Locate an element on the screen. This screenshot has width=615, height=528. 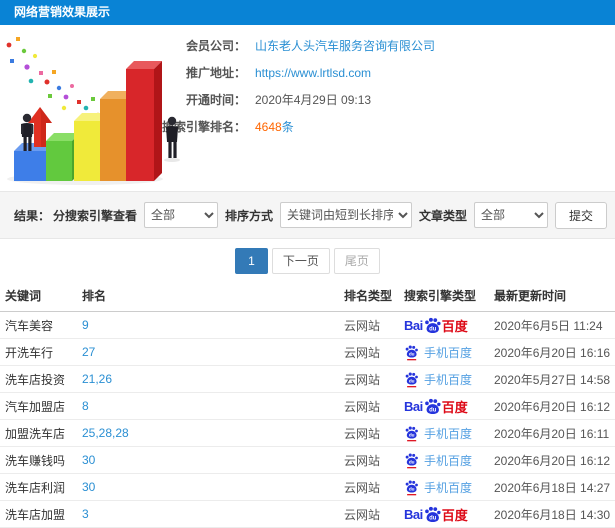
keyword-cell: 加盟洗车店 is located at coordinates (35, 433).